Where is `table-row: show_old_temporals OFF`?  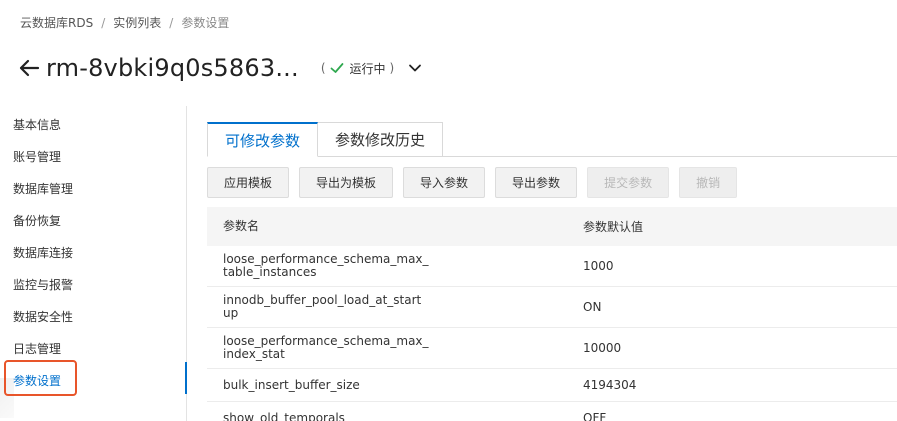 table-row: show_old_temporals OFF is located at coordinates (552, 411).